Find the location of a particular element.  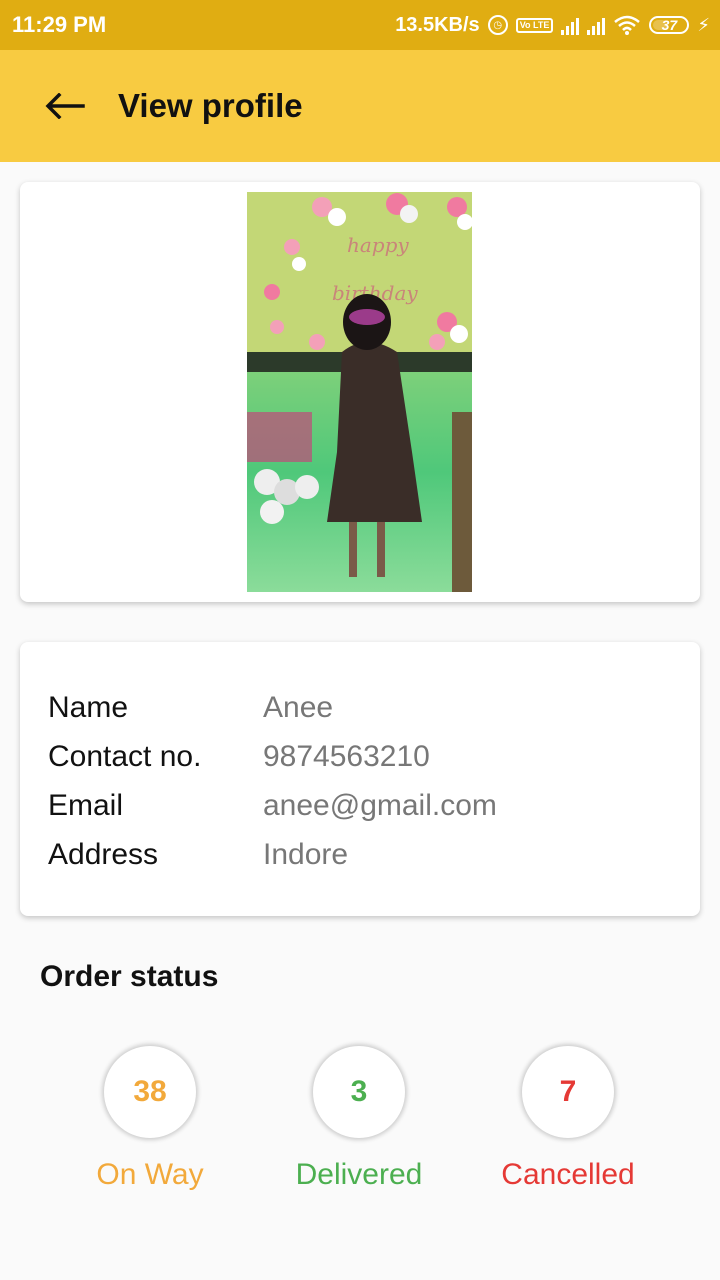

battery-level: 37 is located at coordinates (669, 25).